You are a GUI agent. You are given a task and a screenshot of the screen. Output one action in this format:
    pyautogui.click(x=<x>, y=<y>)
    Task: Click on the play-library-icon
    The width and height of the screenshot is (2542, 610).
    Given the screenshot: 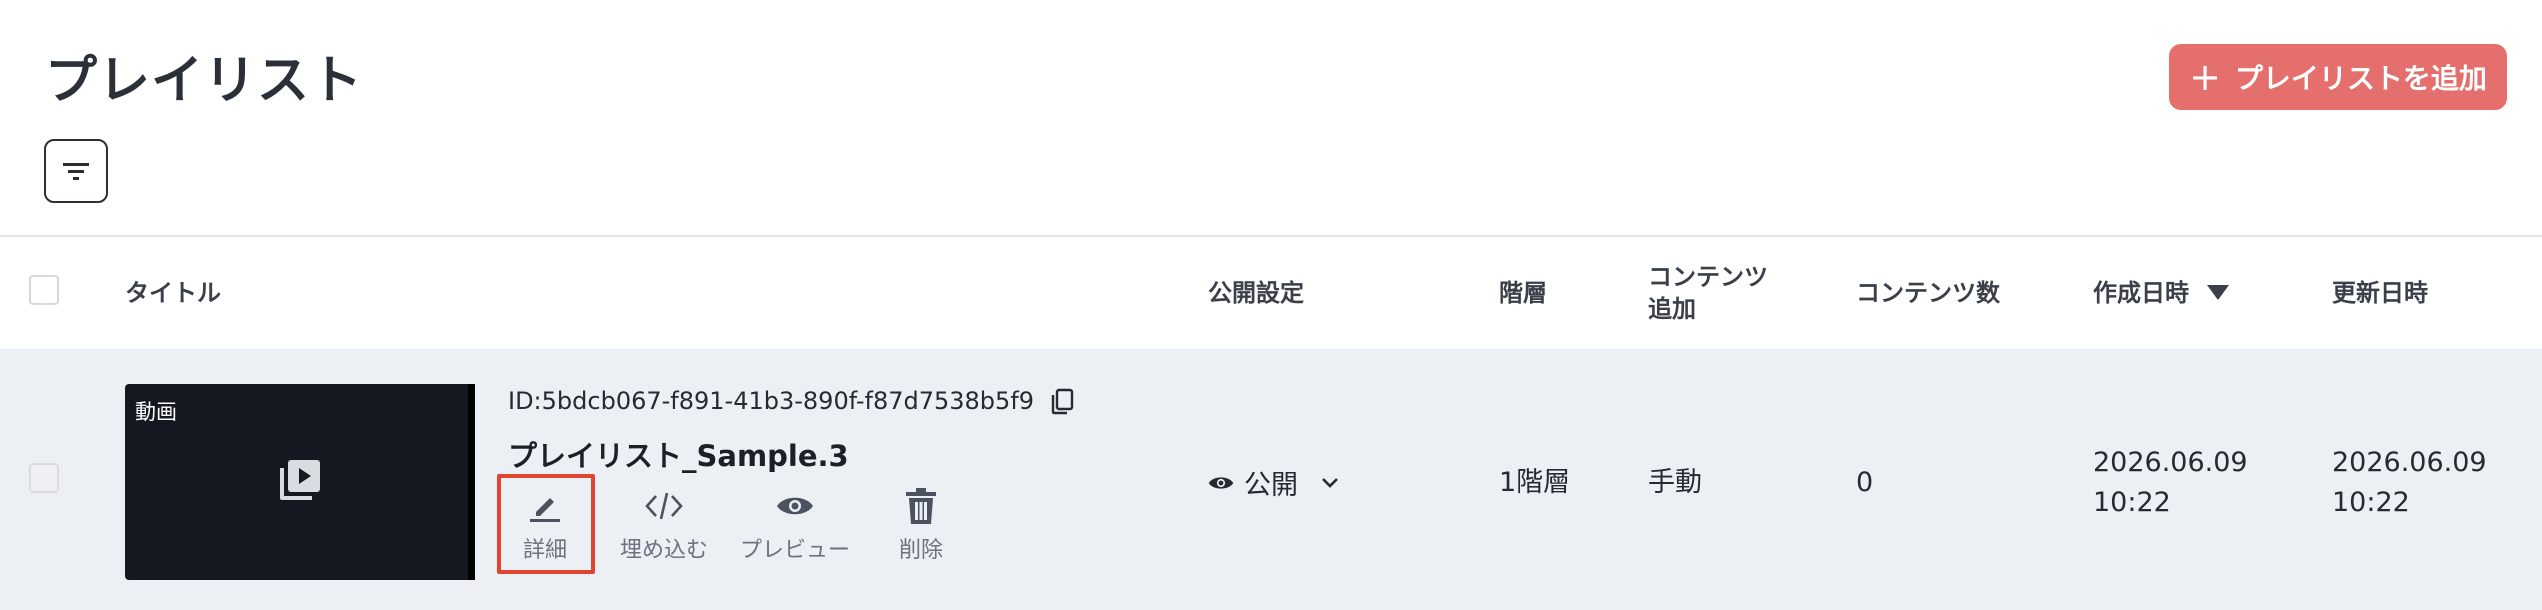 What is the action you would take?
    pyautogui.click(x=300, y=480)
    